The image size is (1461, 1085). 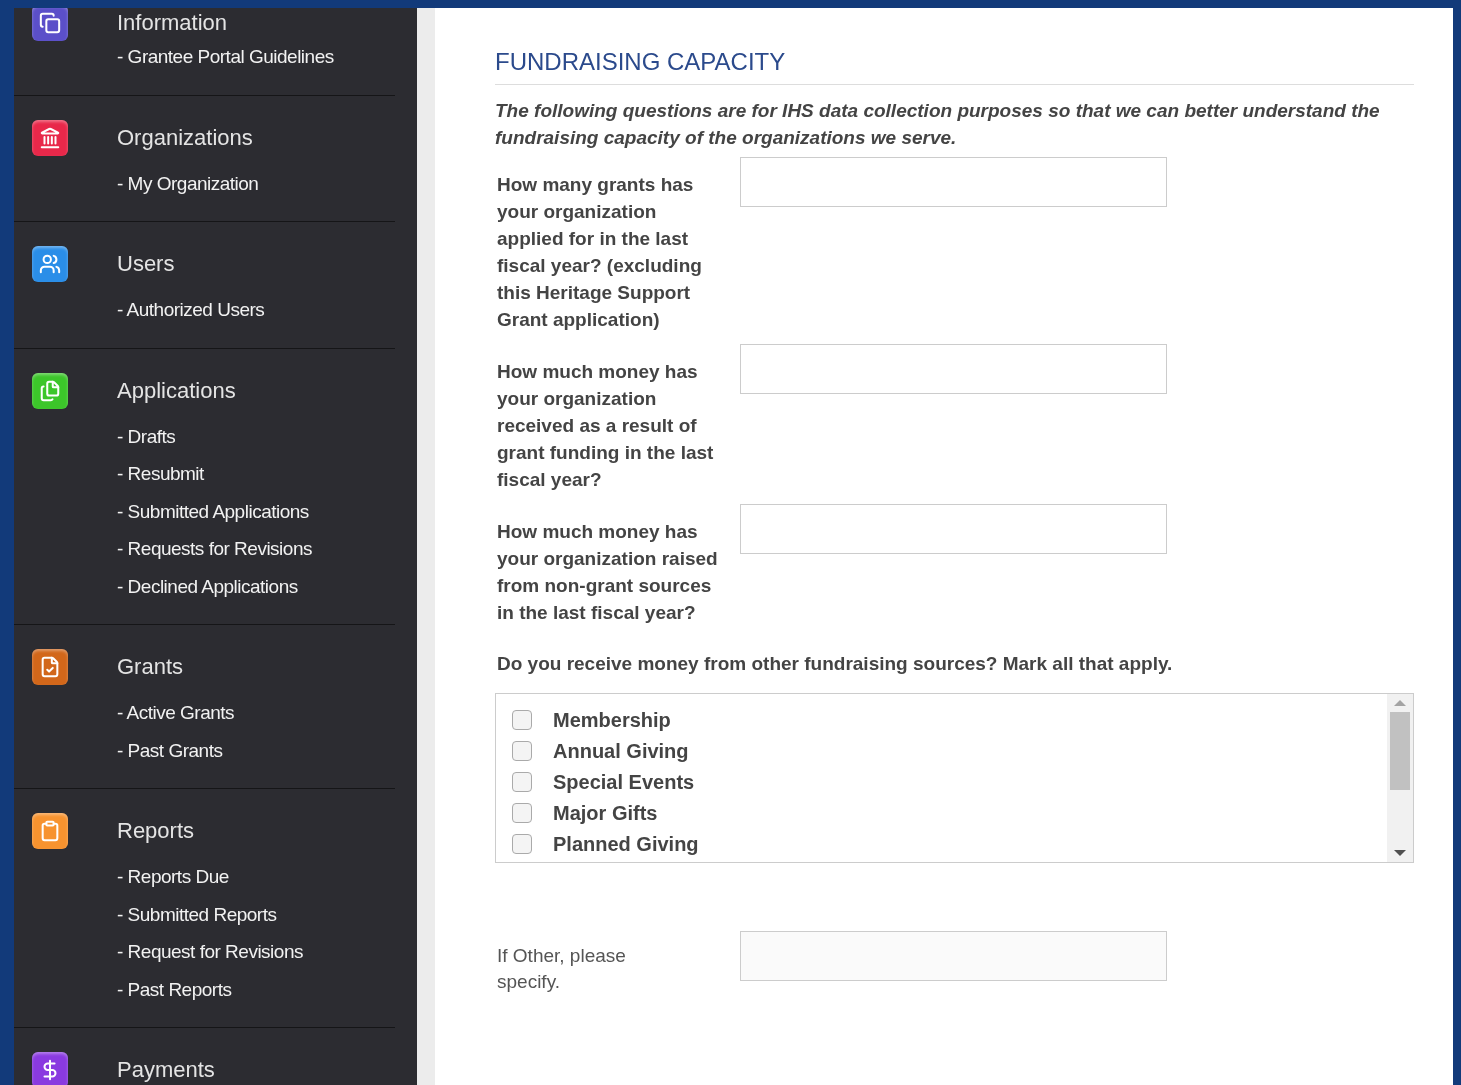 I want to click on sidebar-link: - Authorized Users, so click(x=191, y=310).